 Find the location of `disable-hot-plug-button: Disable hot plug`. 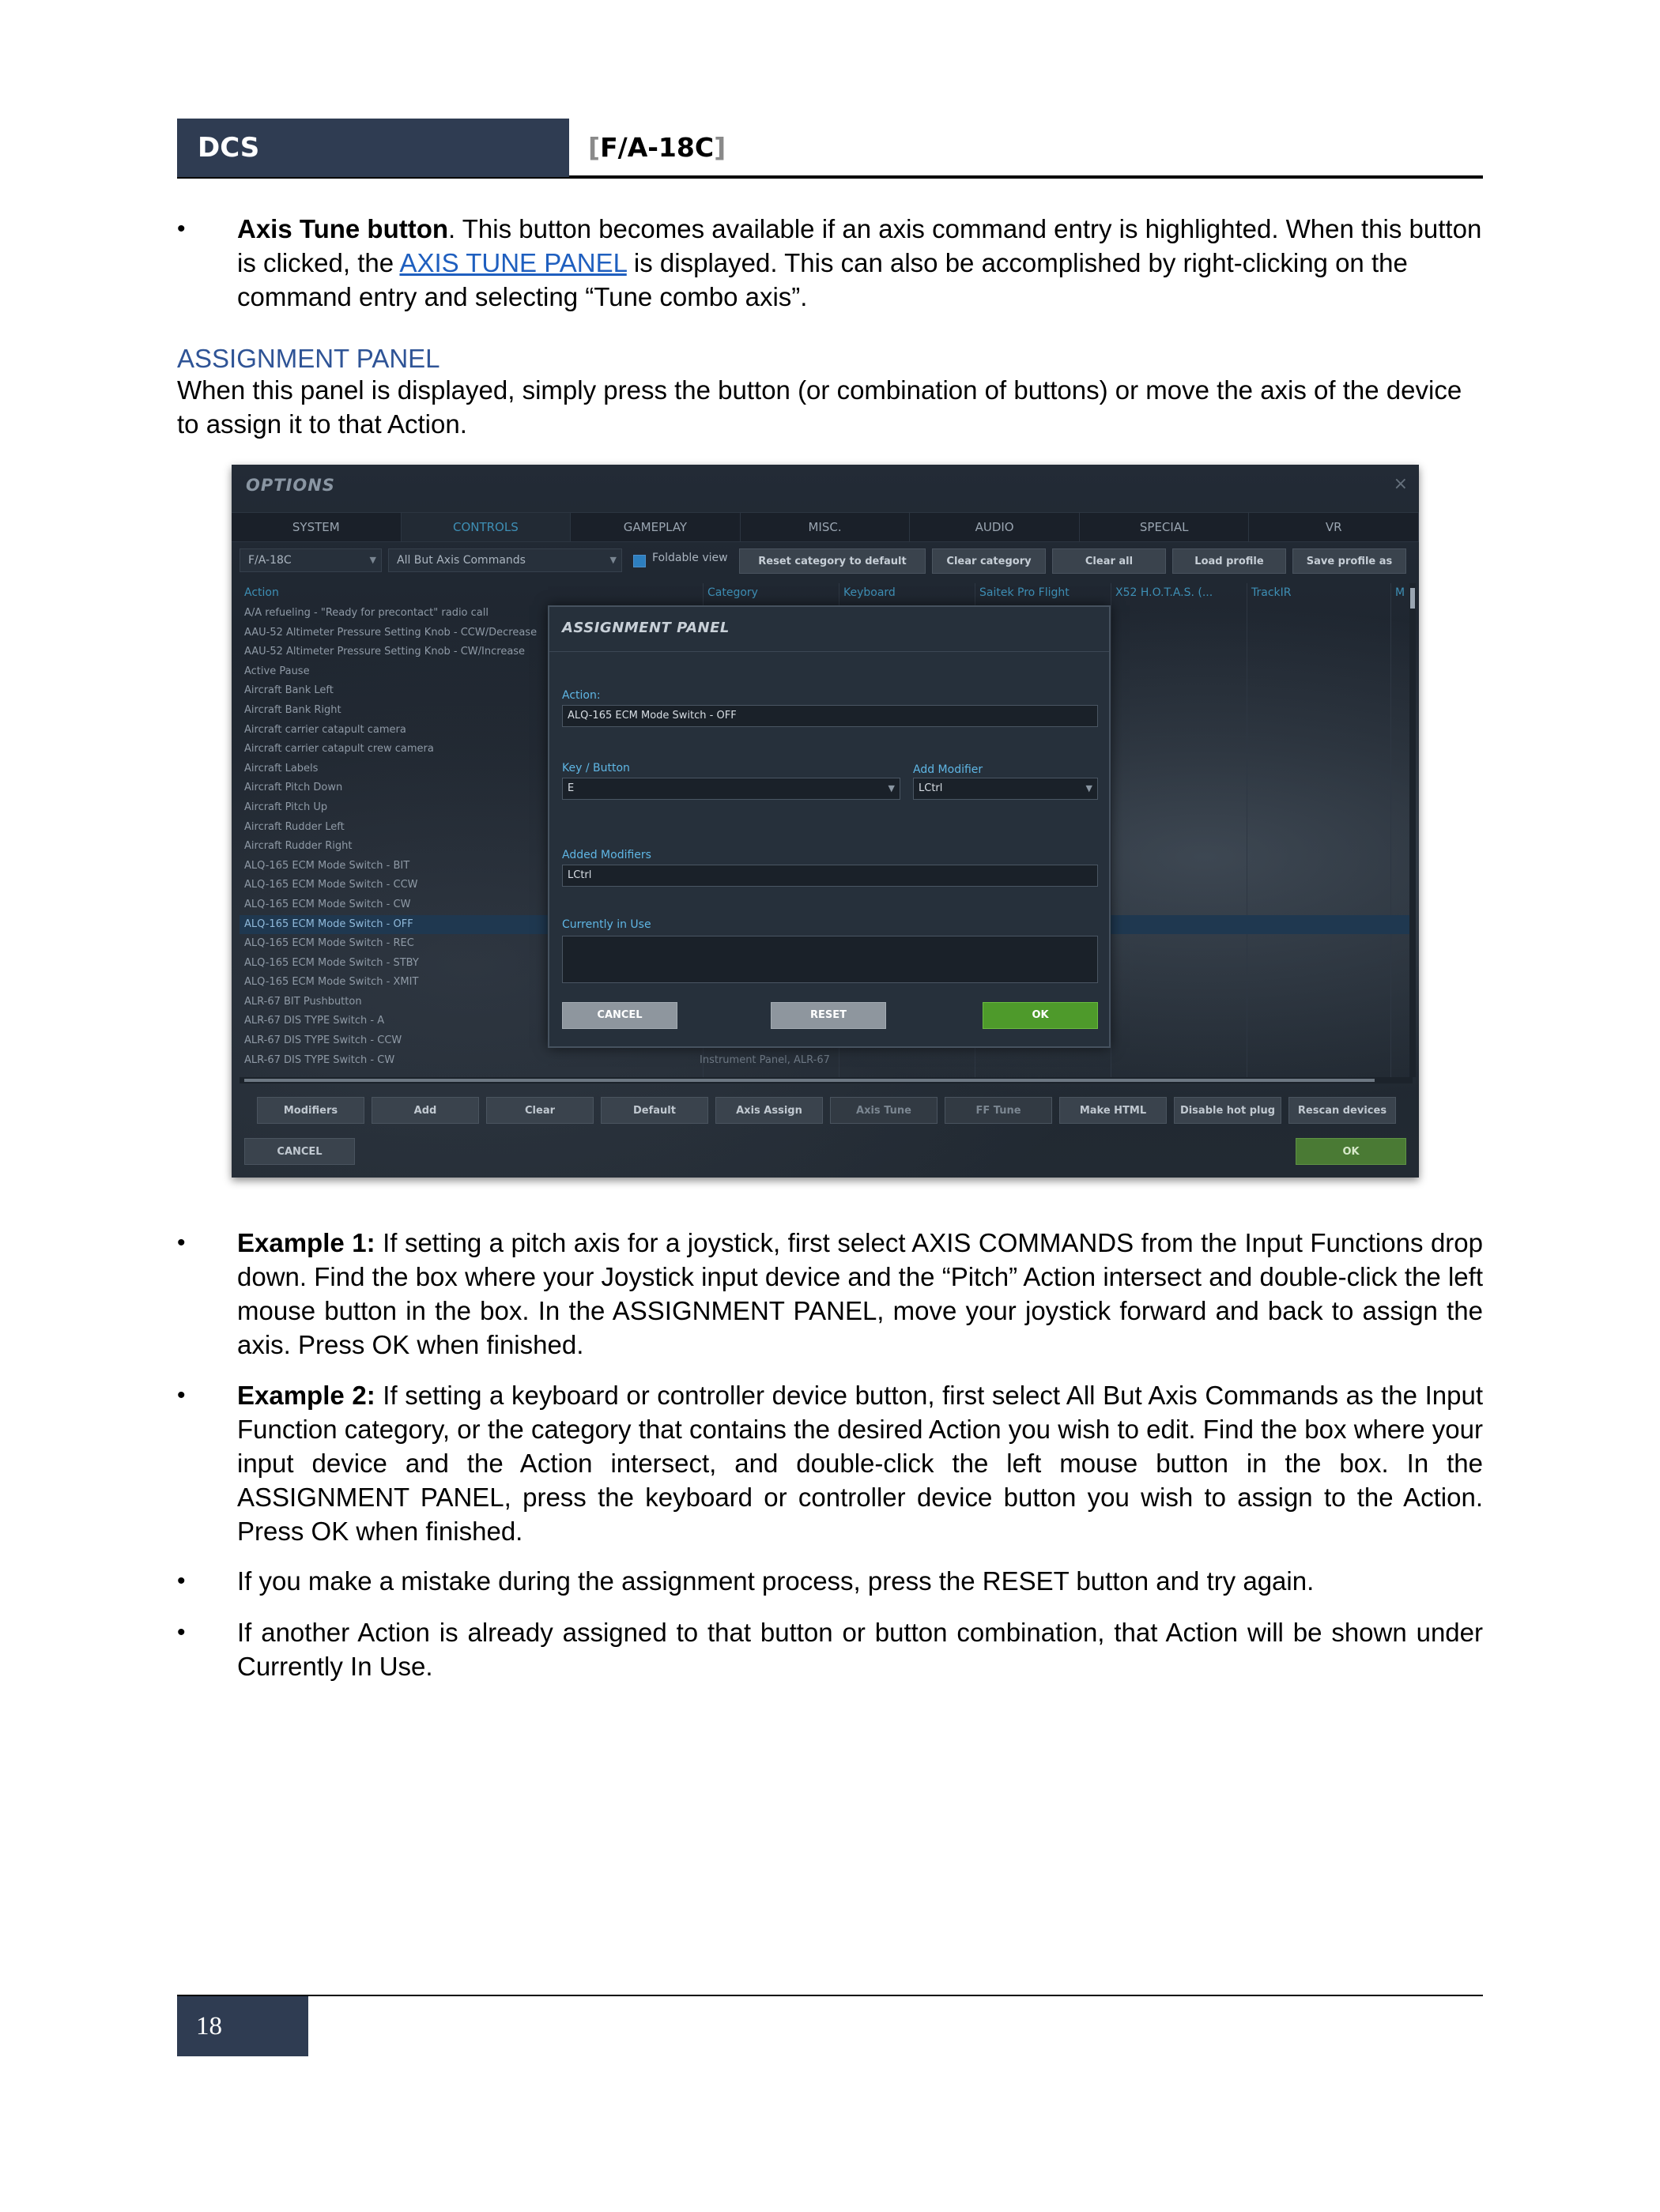

disable-hot-plug-button: Disable hot plug is located at coordinates (1227, 1110).